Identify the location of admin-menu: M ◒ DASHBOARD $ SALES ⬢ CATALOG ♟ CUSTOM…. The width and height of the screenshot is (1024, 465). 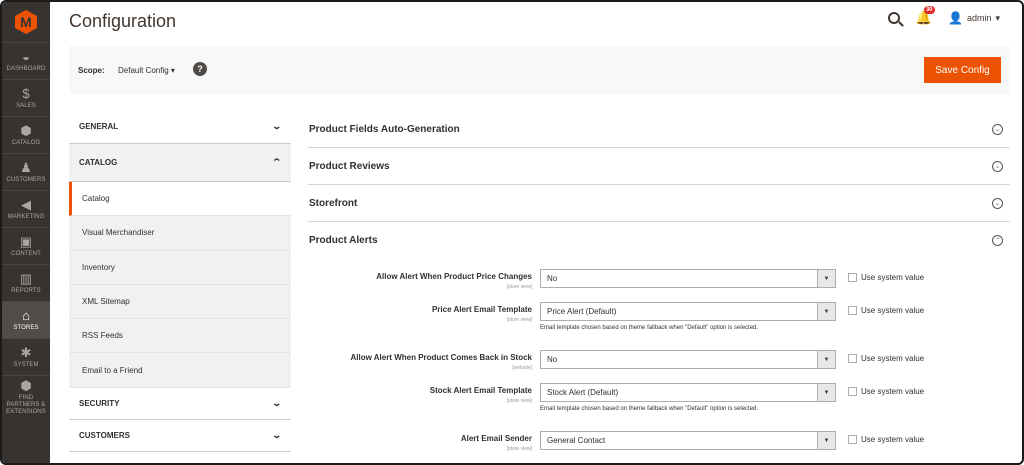
(26, 232).